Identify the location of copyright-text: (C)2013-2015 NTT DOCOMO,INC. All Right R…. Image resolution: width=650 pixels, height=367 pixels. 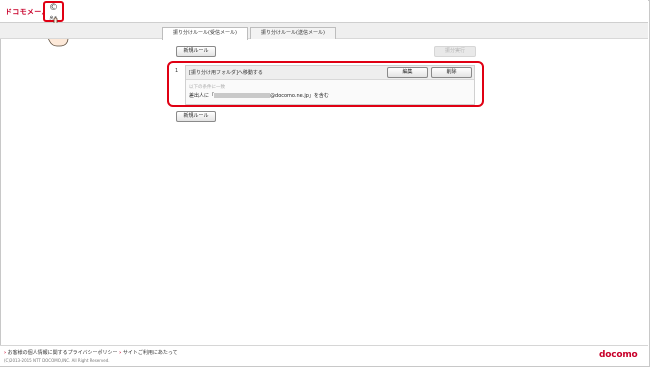
(57, 360).